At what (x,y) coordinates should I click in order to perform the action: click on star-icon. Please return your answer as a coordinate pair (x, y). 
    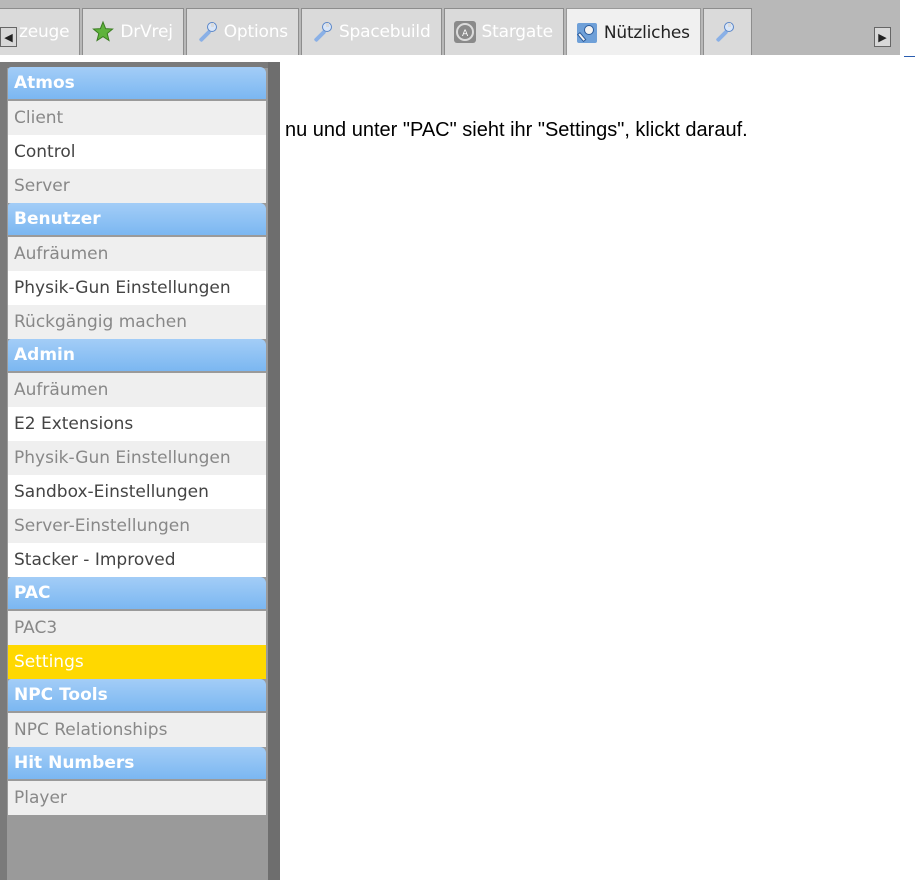
    Looking at the image, I should click on (103, 32).